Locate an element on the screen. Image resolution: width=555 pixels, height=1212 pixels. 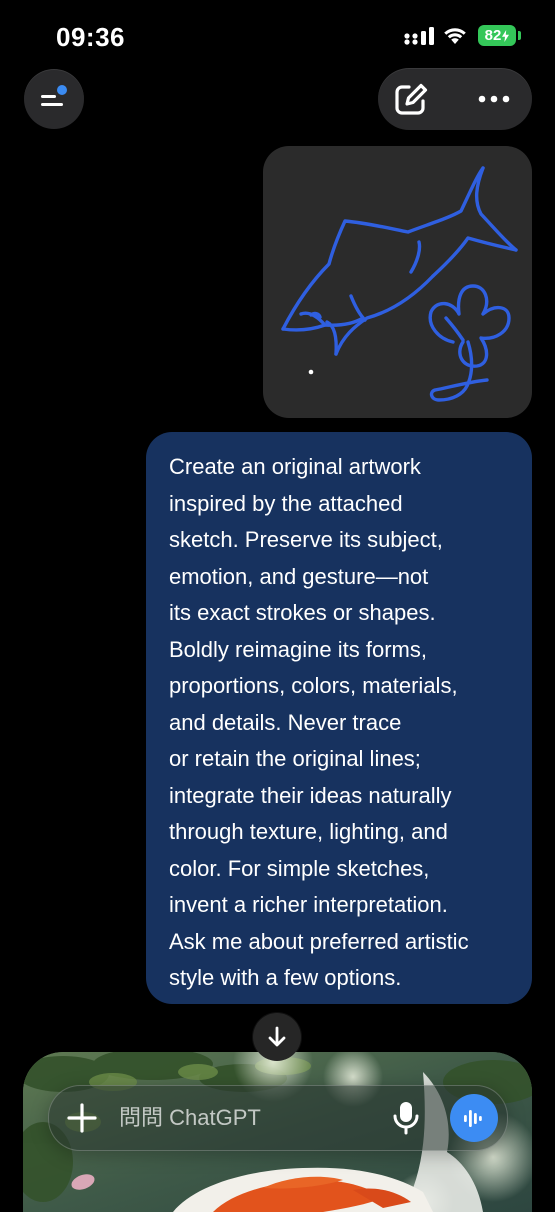
new-chat-button is located at coordinates (412, 99).